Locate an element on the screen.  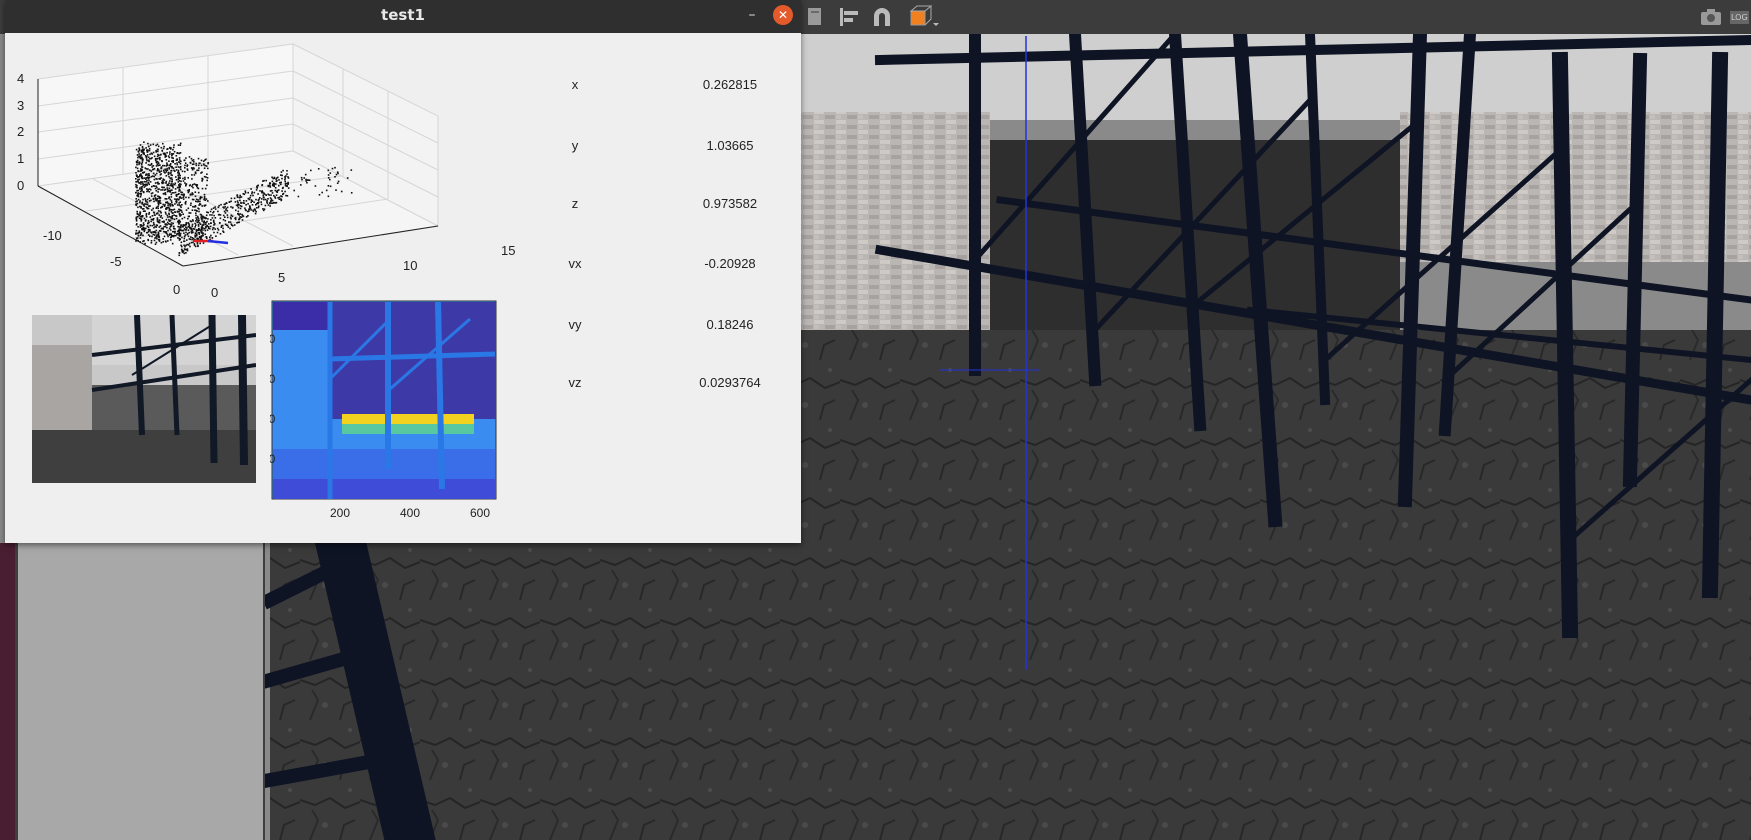
z-tick: 1 is located at coordinates (20, 158).